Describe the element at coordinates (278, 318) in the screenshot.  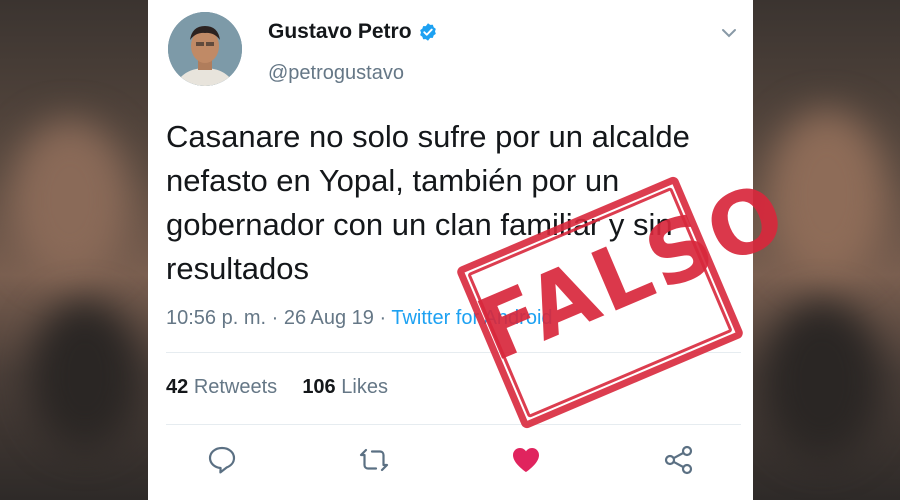
I see `tweet-timestamp: 10:56 p. m. · 26 Aug 19 ·` at that location.